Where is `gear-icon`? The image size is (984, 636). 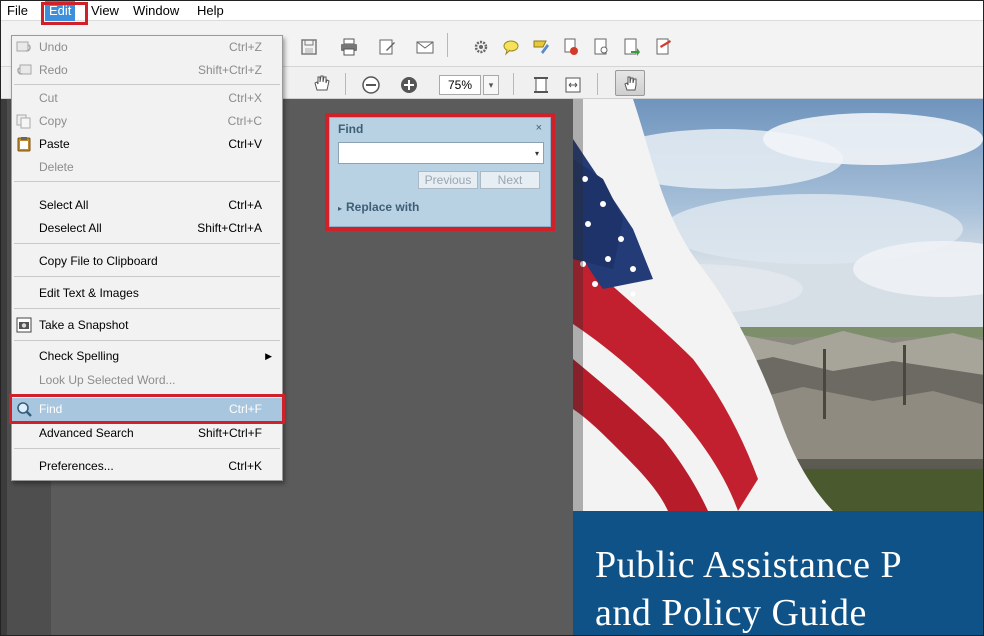
gear-icon is located at coordinates (481, 47).